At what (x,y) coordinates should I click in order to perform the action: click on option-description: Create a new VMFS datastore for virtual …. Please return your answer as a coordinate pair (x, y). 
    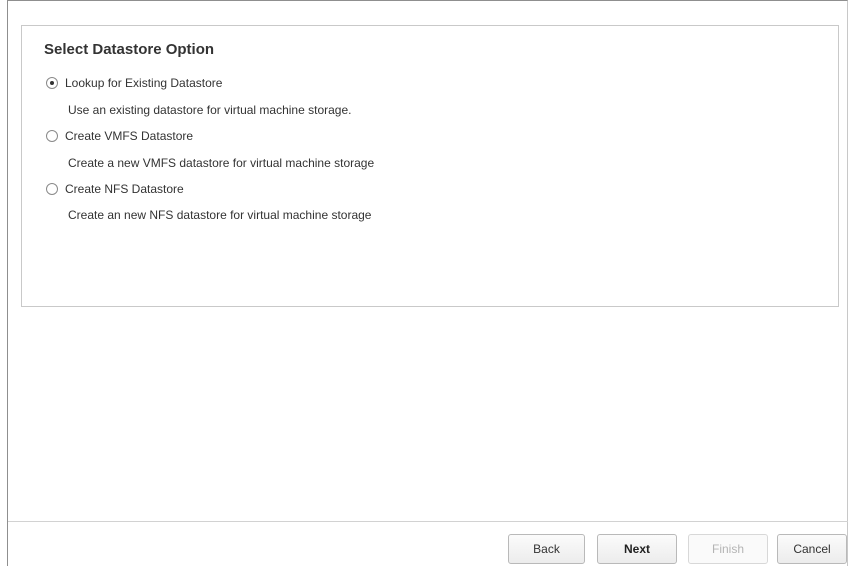
    Looking at the image, I should click on (221, 163).